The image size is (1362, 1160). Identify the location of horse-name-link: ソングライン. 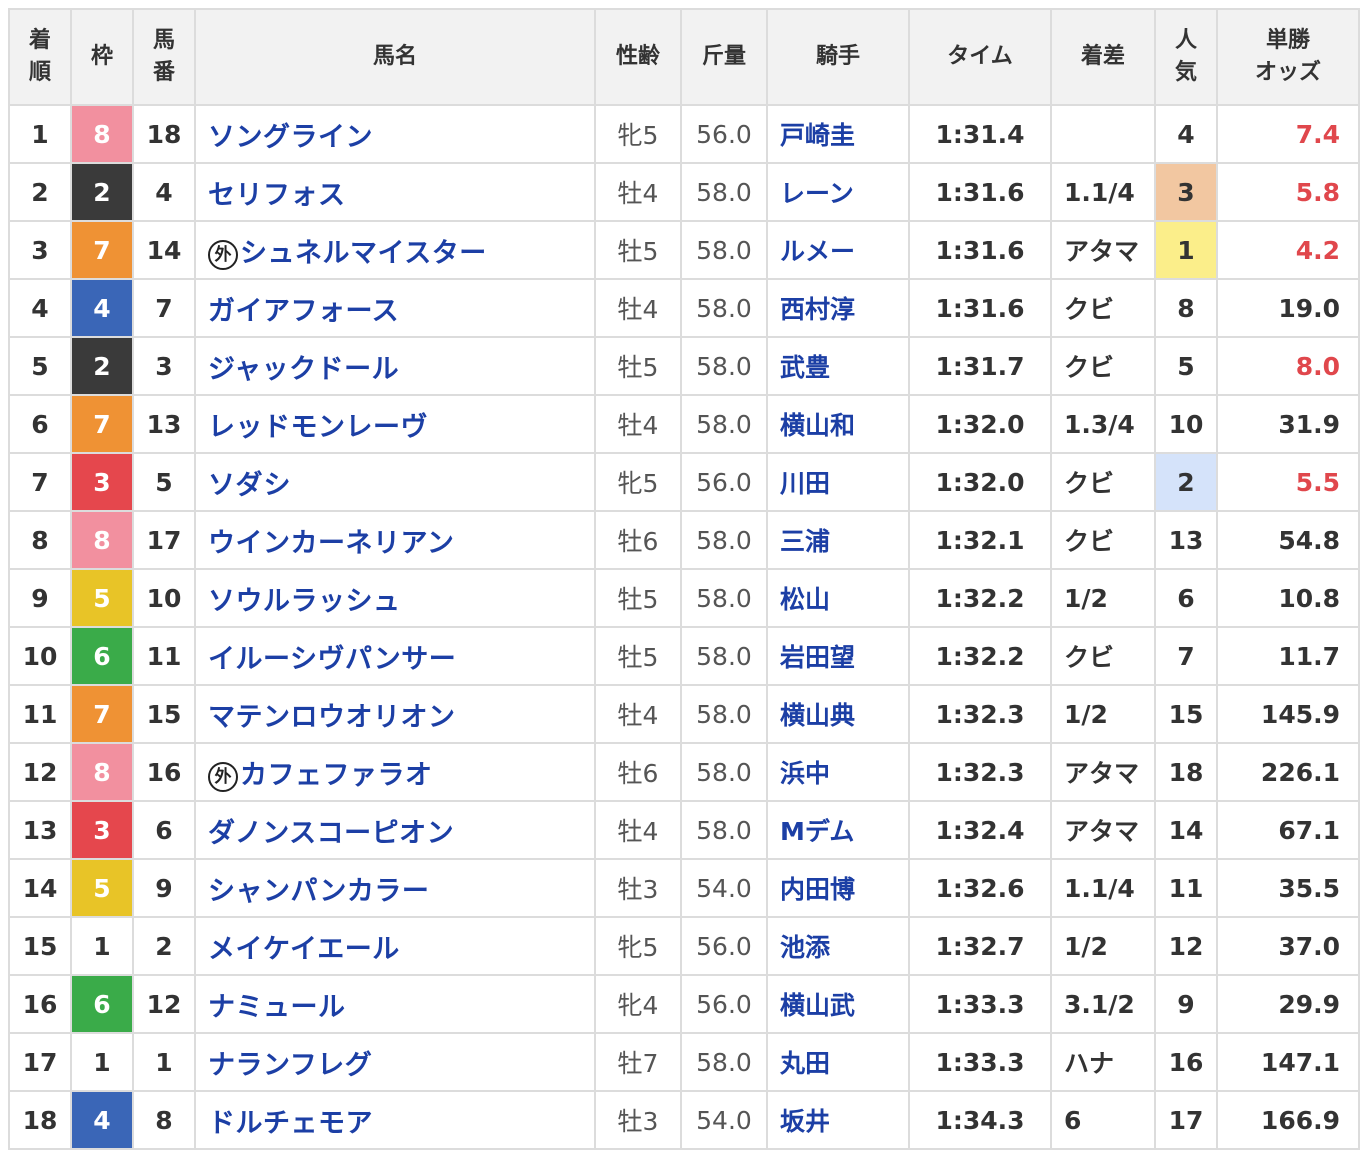
(290, 137).